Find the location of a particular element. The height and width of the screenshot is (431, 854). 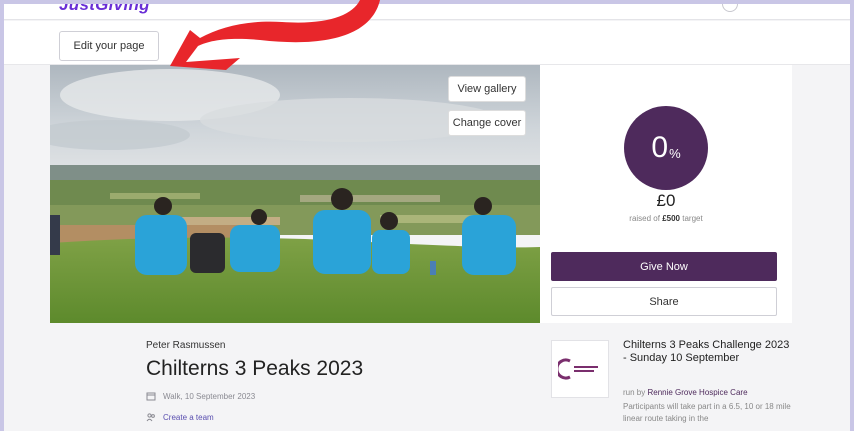

calendar-icon is located at coordinates (151, 396).